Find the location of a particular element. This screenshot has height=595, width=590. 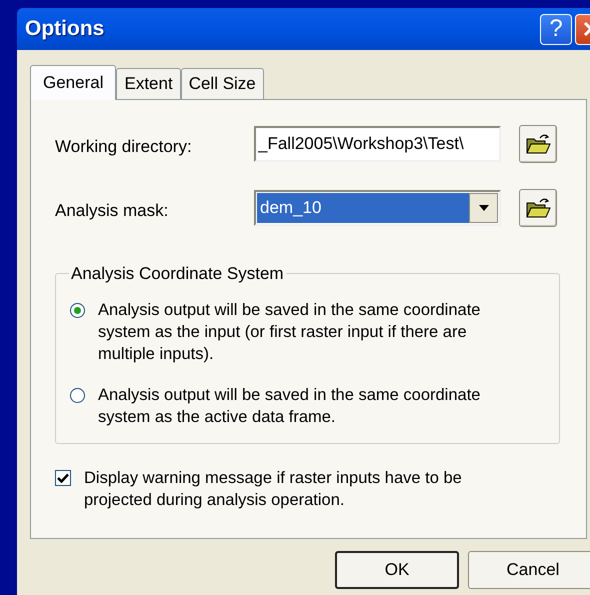

check-icon is located at coordinates (63, 478).